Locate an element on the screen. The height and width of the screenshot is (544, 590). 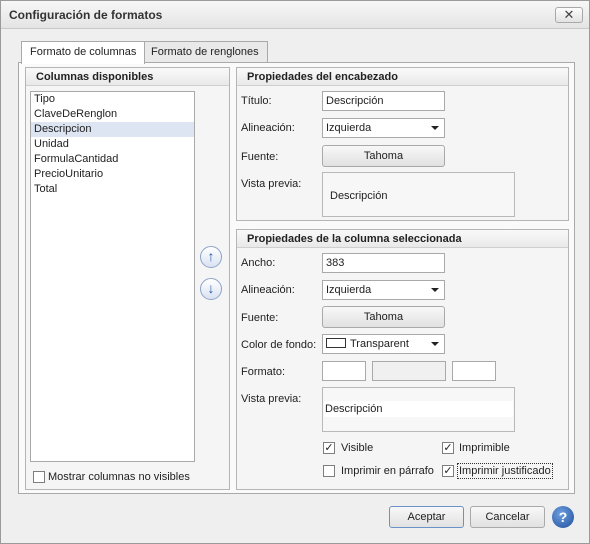
column-fuente-button: Tahoma is located at coordinates (383, 317).